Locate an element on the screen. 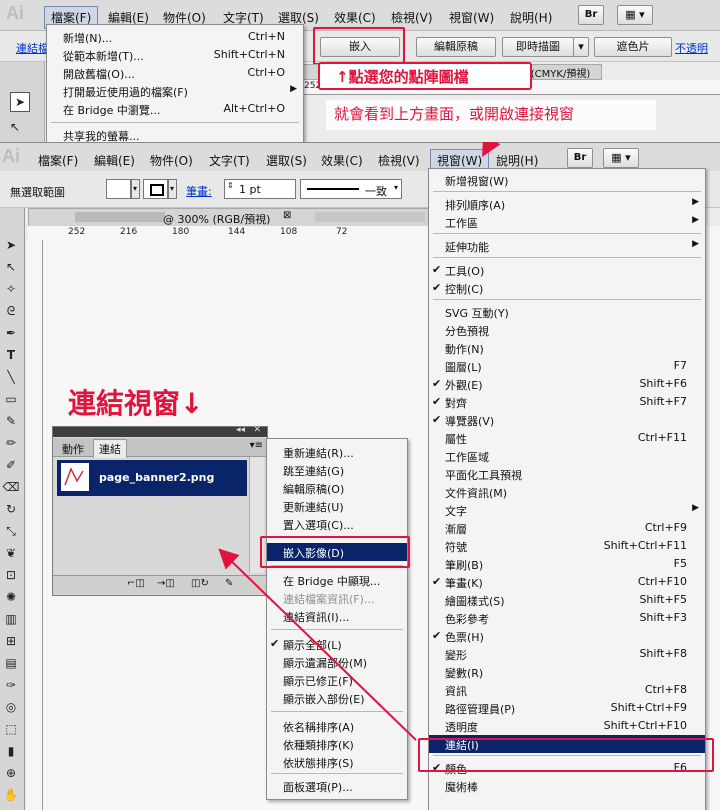 The height and width of the screenshot is (810, 720). selection-tool-icon: ➤ is located at coordinates (20, 102).